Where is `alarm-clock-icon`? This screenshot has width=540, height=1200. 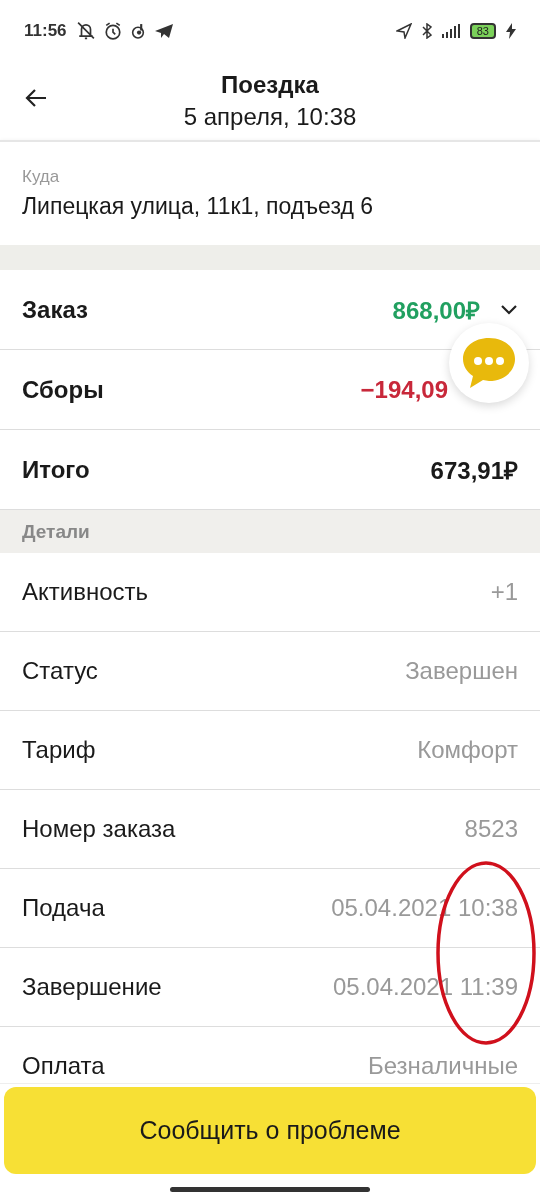
alarm-clock-icon is located at coordinates (112, 31).